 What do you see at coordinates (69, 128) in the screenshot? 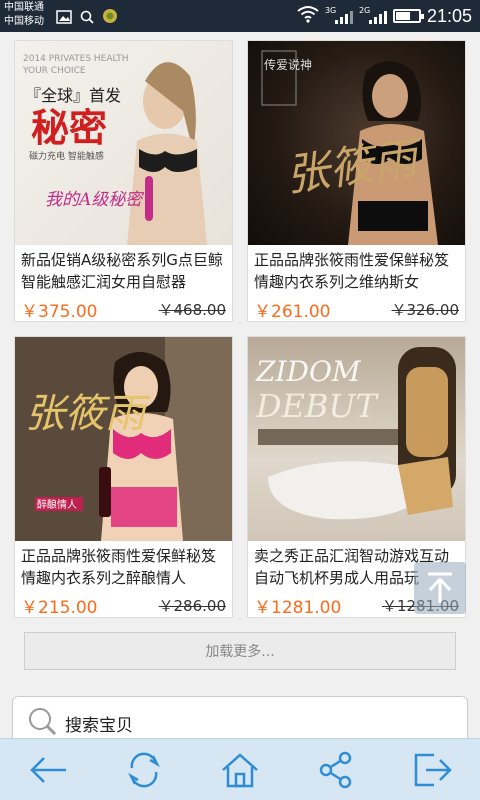
I see `image-headline: 秘密` at bounding box center [69, 128].